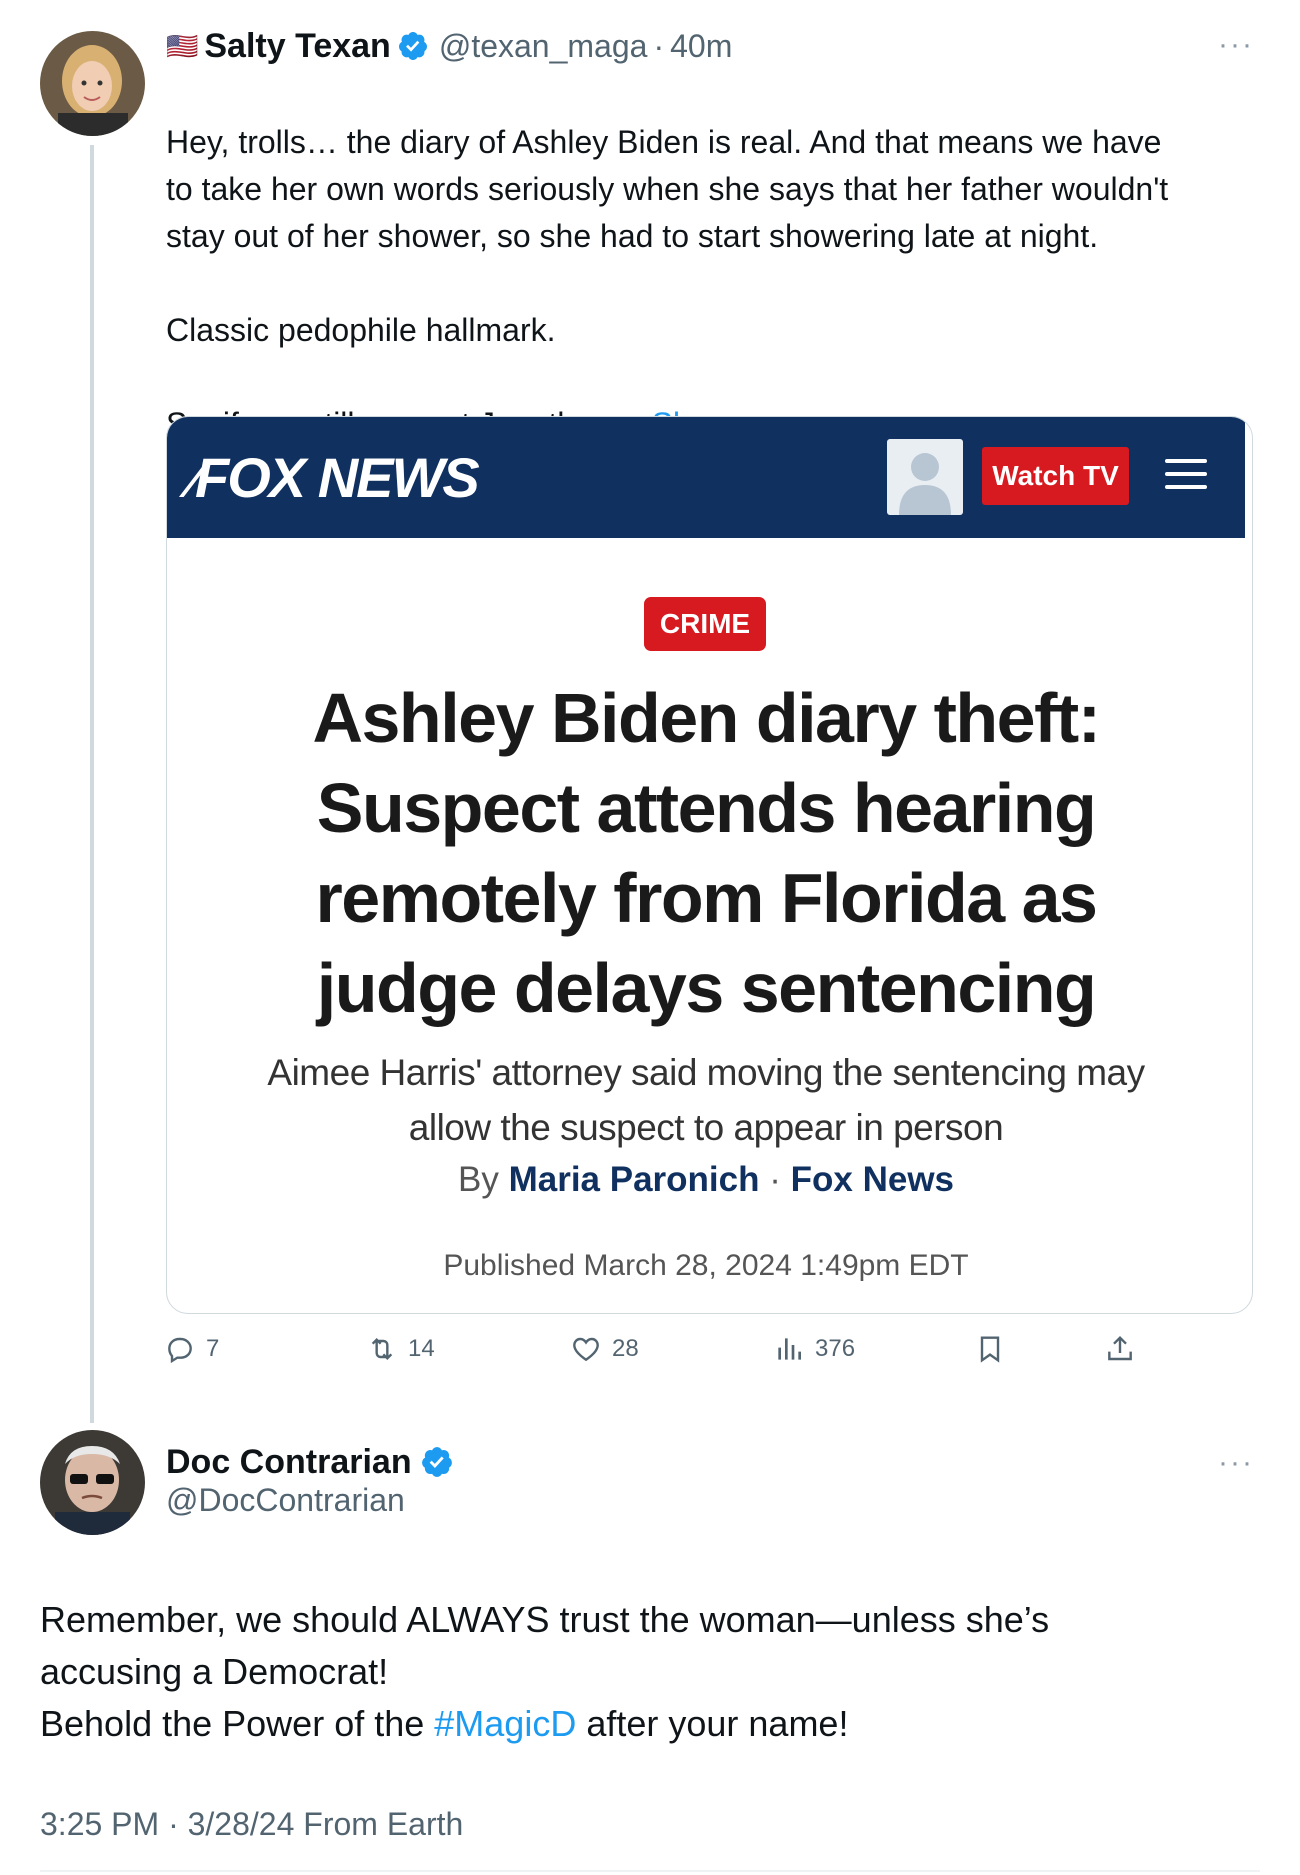 The height and width of the screenshot is (1875, 1300). I want to click on article-byline: By Maria Paronich · Fox News, so click(706, 1179).